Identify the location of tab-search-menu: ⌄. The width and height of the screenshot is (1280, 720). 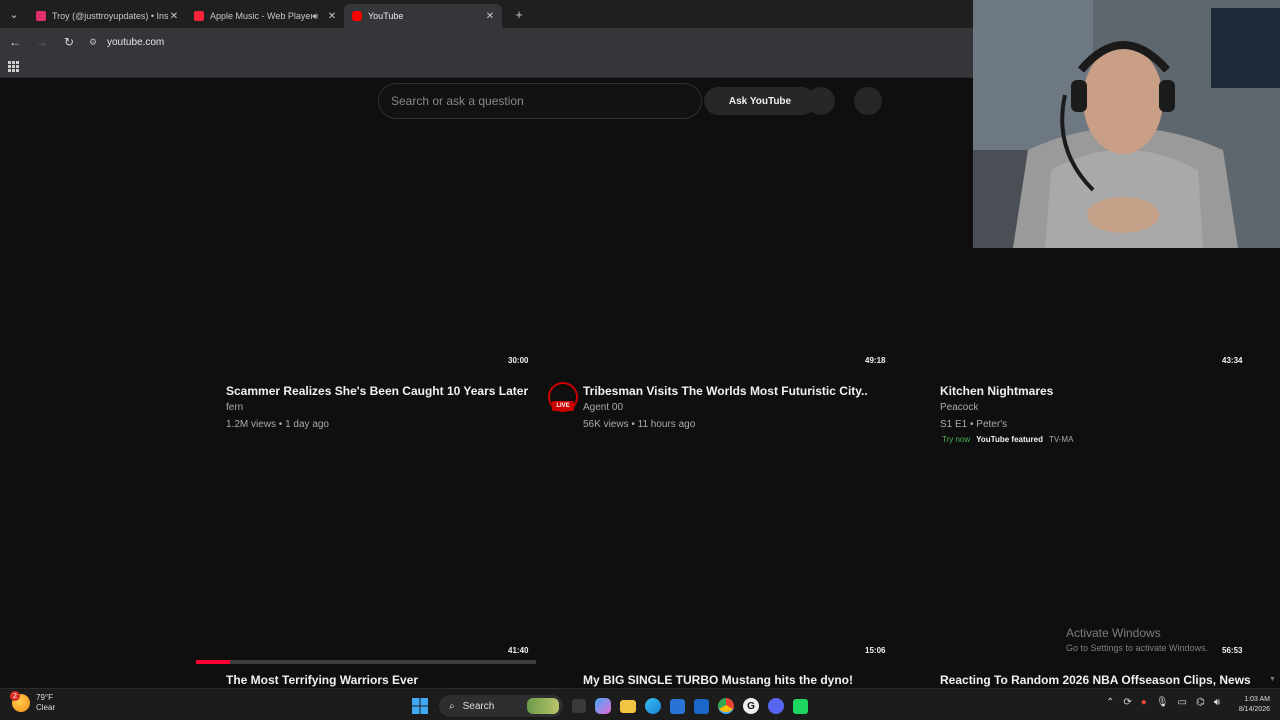
(14, 14).